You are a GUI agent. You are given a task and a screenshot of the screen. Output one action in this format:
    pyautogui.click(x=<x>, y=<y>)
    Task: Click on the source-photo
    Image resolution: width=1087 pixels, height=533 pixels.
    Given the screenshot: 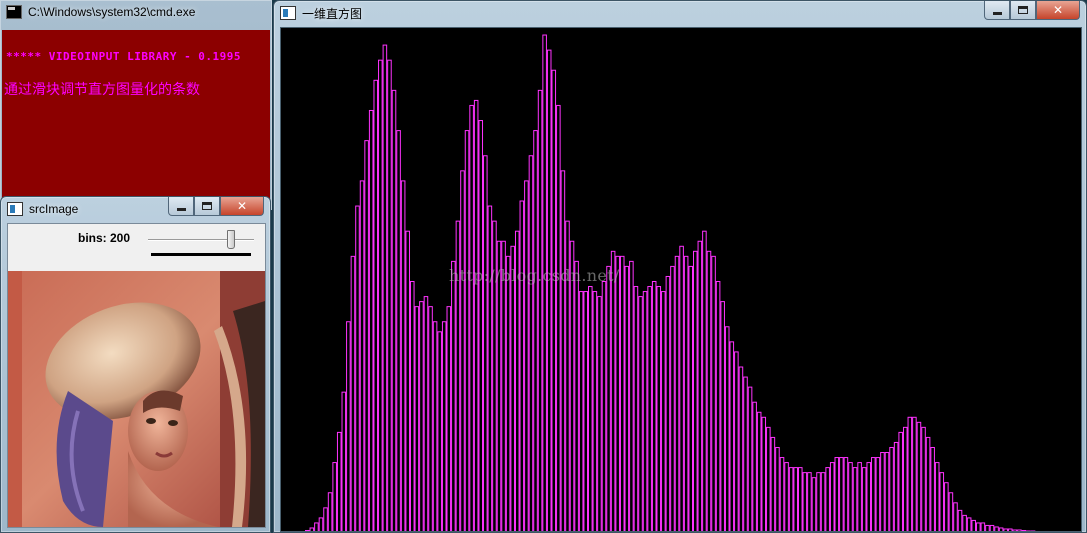 What is the action you would take?
    pyautogui.click(x=136, y=399)
    